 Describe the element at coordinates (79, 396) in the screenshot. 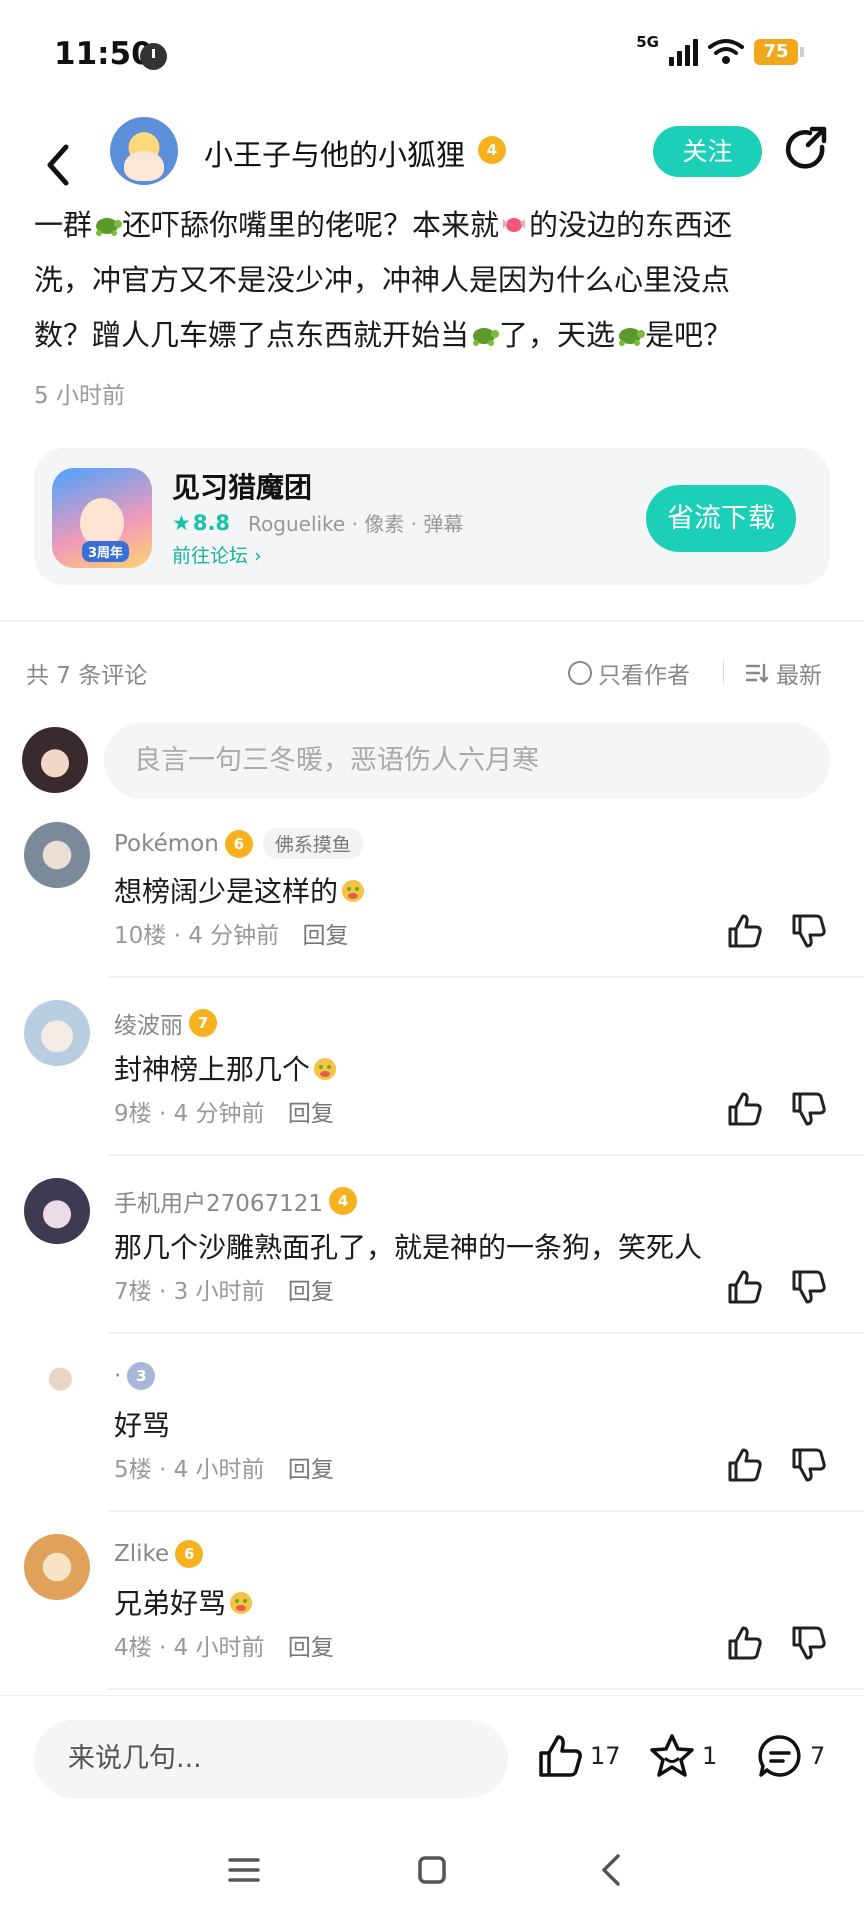

I see `post-time: 5 小时前` at that location.